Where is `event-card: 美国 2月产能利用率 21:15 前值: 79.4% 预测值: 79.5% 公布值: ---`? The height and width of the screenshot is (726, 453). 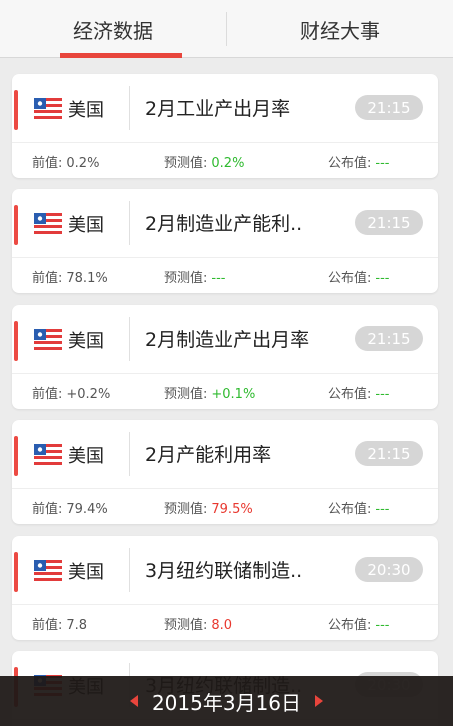
event-card: 美国 2月产能利用率 21:15 前值: 79.4% 预测值: 79.5% 公布值: --- is located at coordinates (225, 472).